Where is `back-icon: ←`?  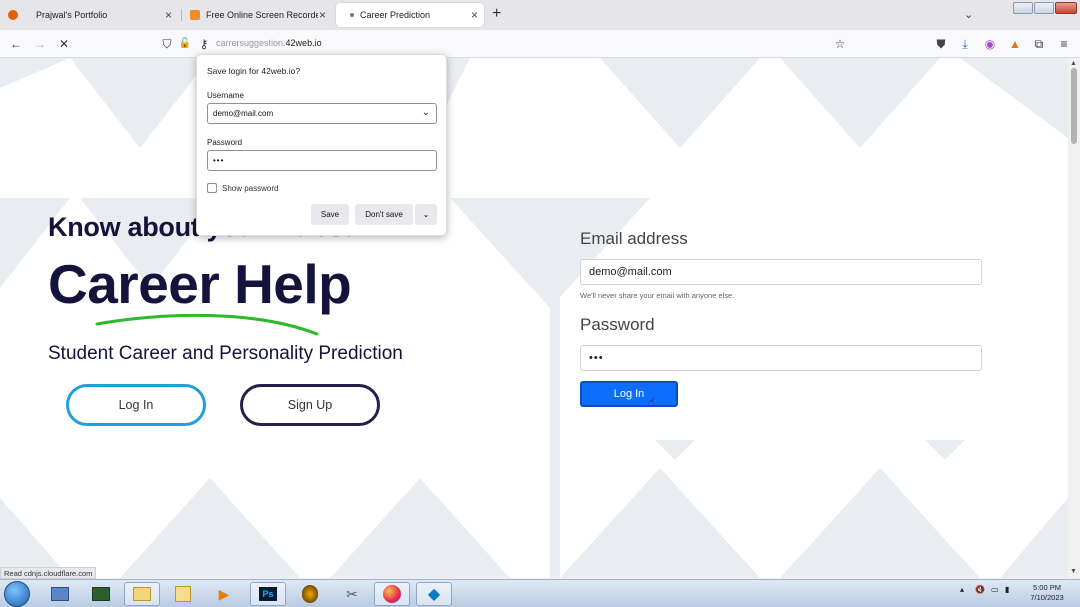 back-icon: ← is located at coordinates (16, 44).